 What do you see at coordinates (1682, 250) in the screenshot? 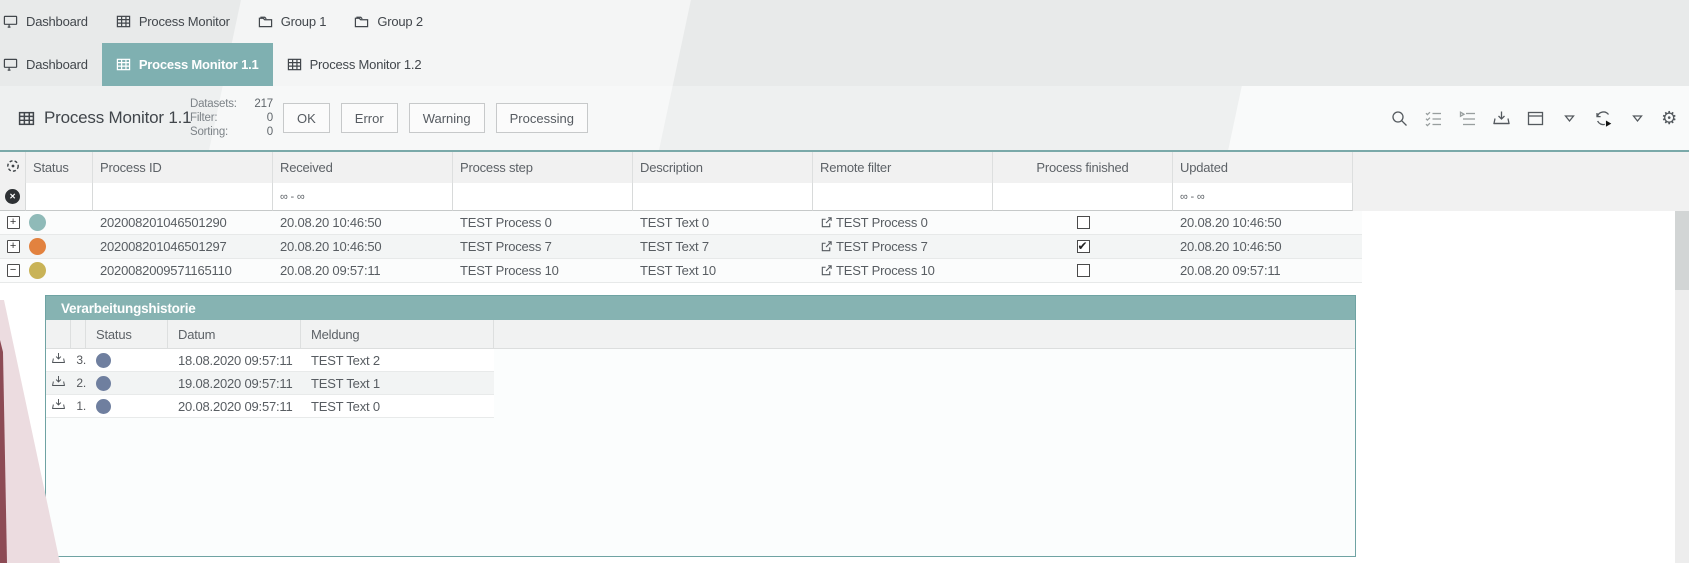
I see `vertical-scrollbar-thumb` at bounding box center [1682, 250].